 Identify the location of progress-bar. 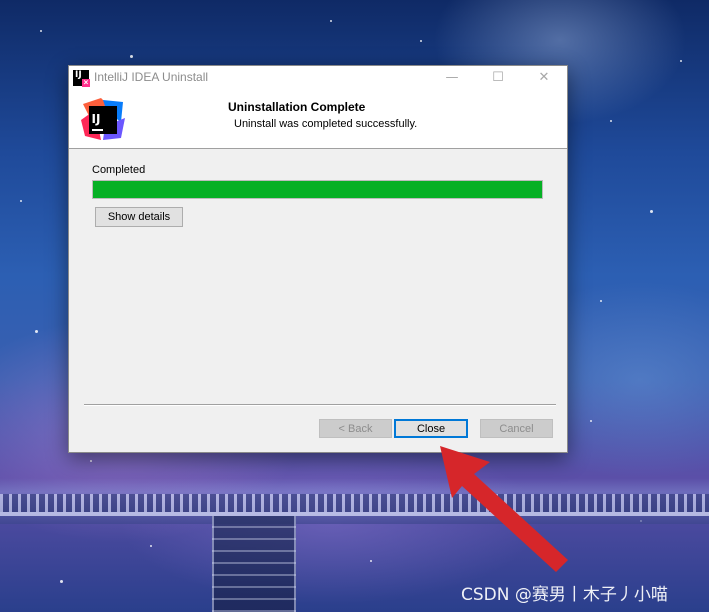
(317, 189).